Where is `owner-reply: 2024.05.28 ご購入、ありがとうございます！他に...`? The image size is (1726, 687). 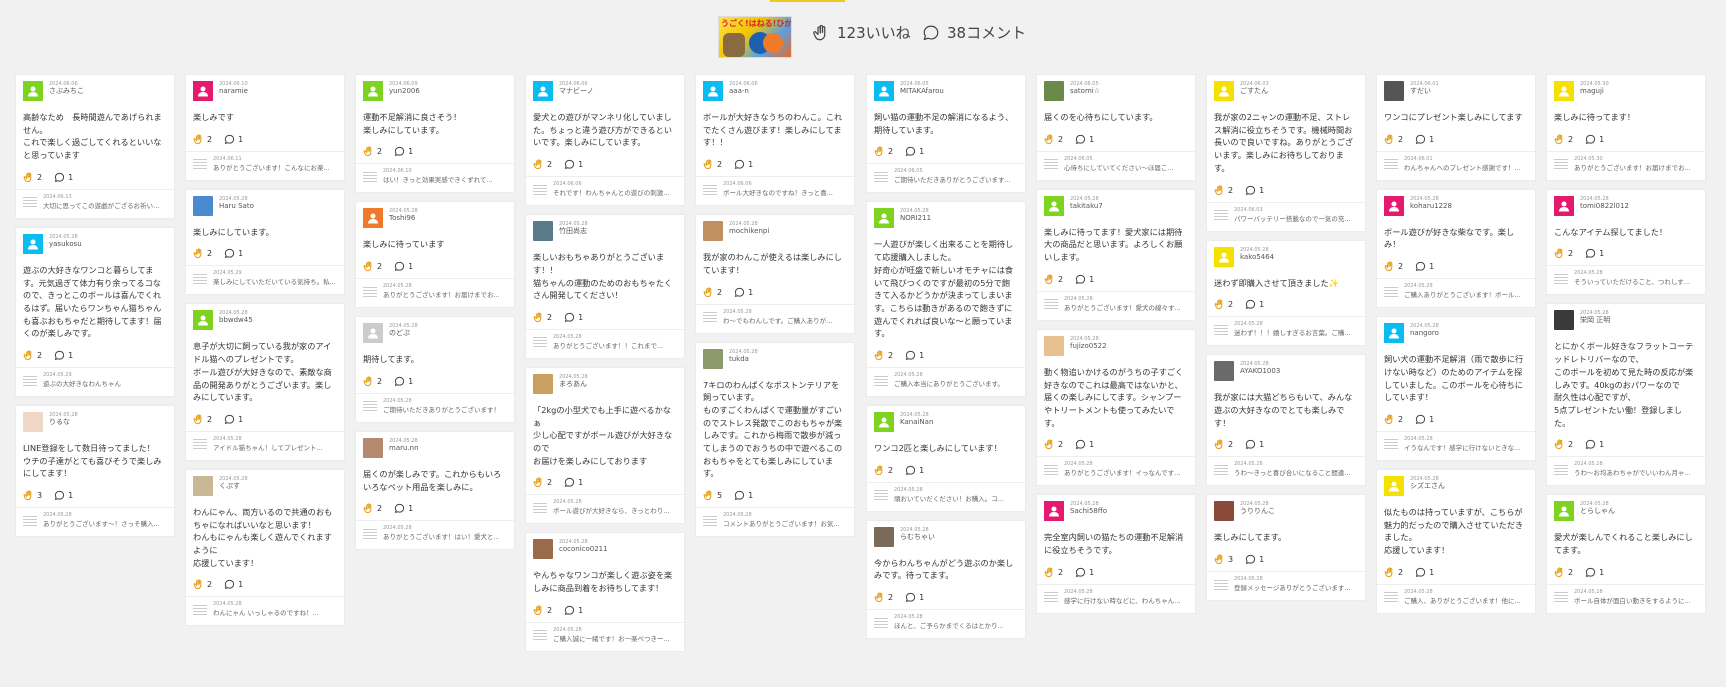
owner-reply: 2024.05.28 ご購入、ありがとうございます！他に... is located at coordinates (1456, 598).